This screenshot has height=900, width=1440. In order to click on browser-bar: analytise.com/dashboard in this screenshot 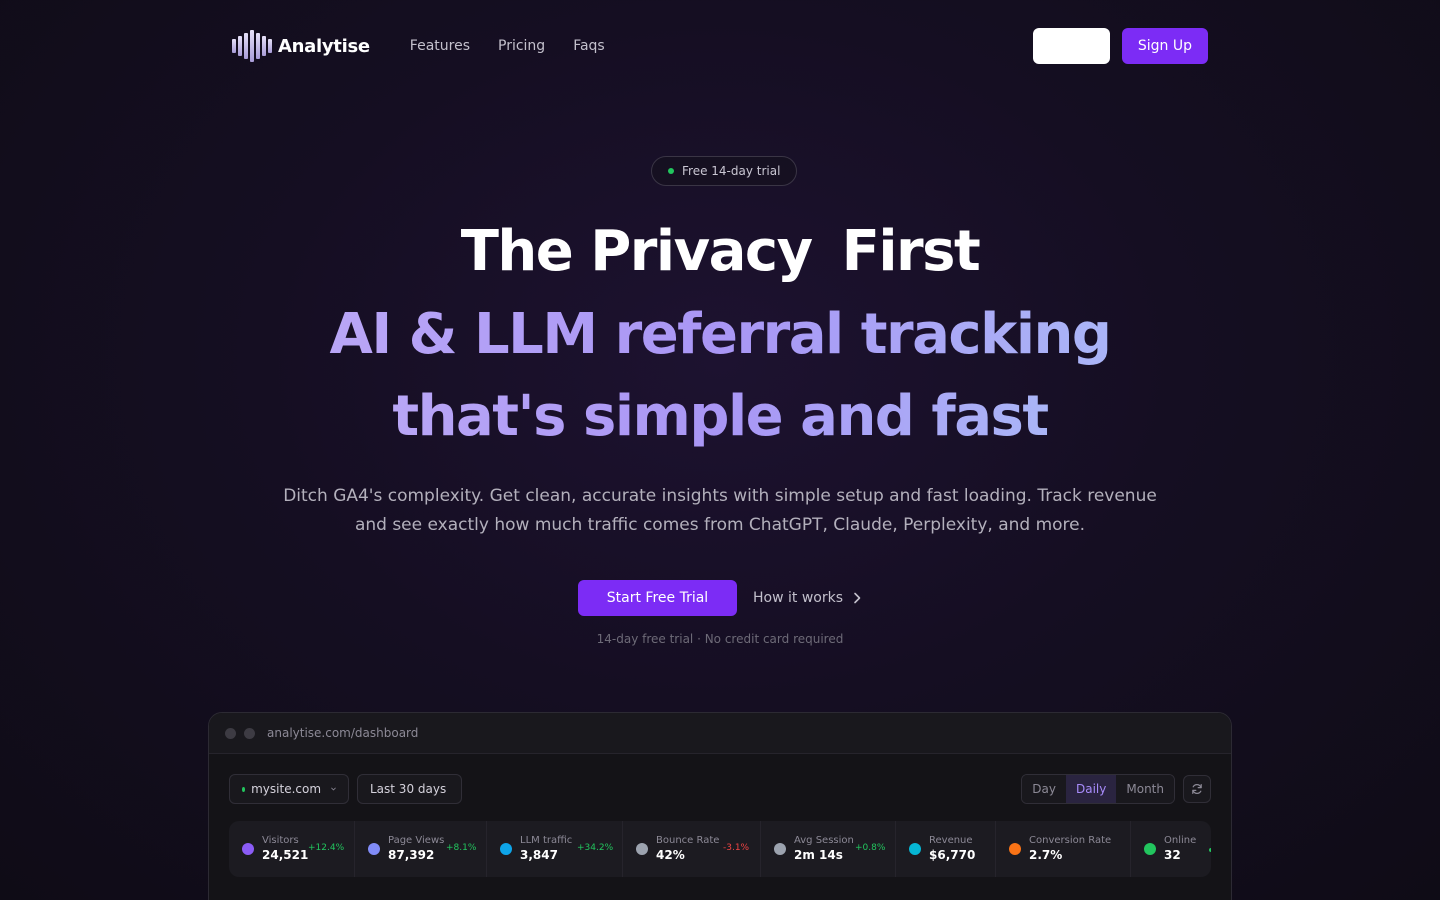, I will do `click(720, 733)`.